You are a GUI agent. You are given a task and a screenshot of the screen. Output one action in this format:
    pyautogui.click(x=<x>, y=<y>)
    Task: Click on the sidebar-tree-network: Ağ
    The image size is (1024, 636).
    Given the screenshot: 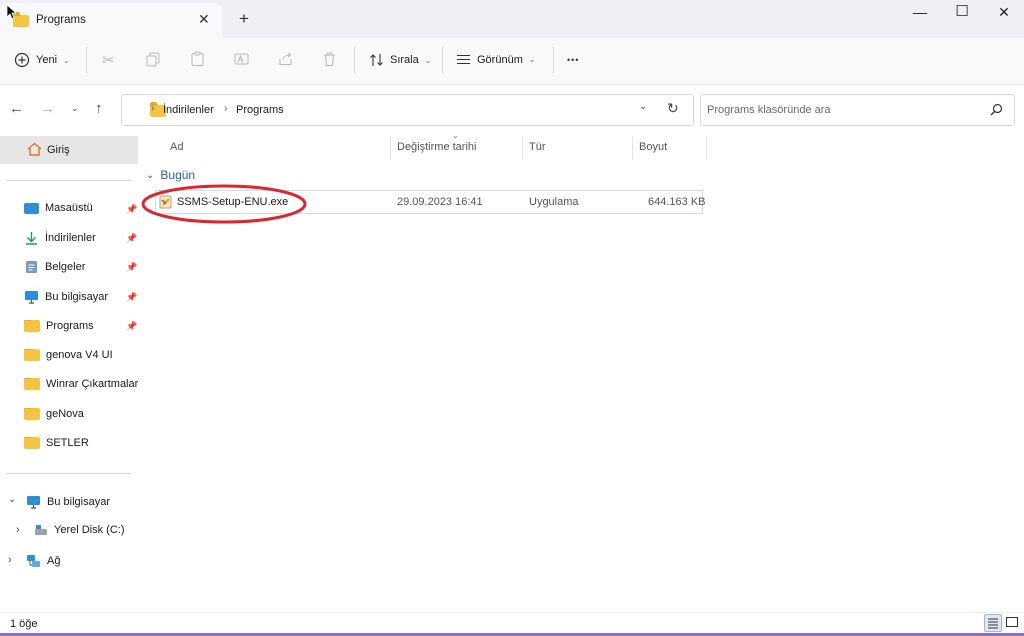 What is the action you would take?
    pyautogui.click(x=84, y=561)
    